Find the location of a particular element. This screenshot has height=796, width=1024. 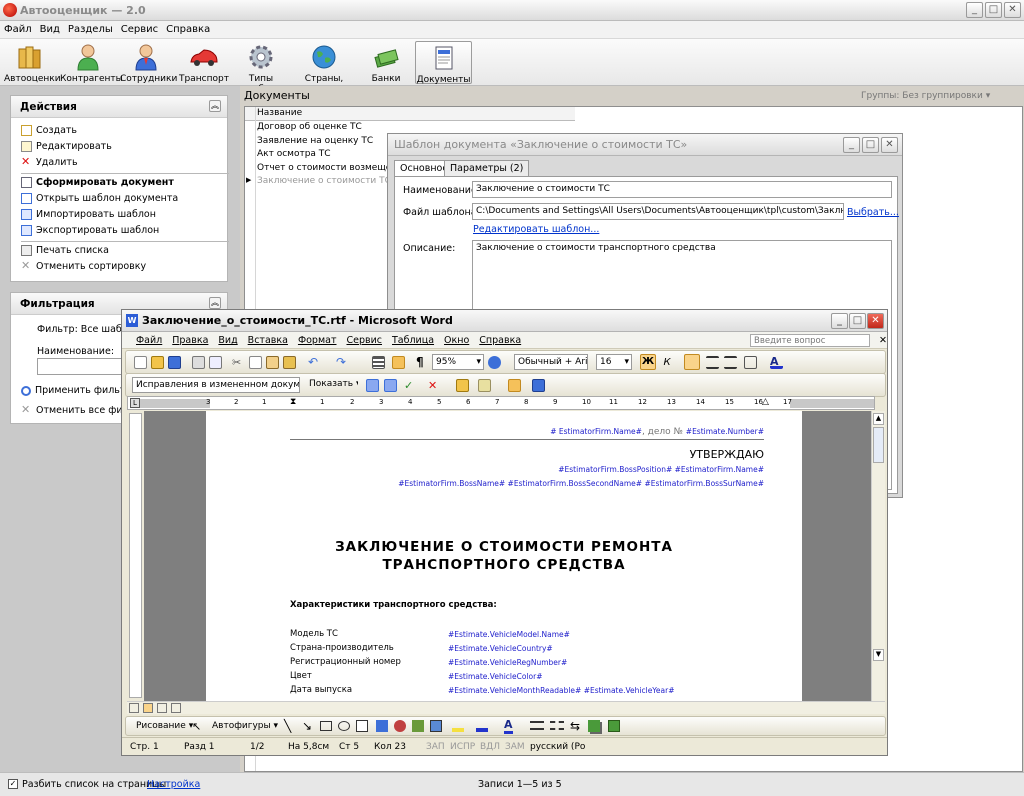

status-ovr: ЗАМ is located at coordinates (515, 747).